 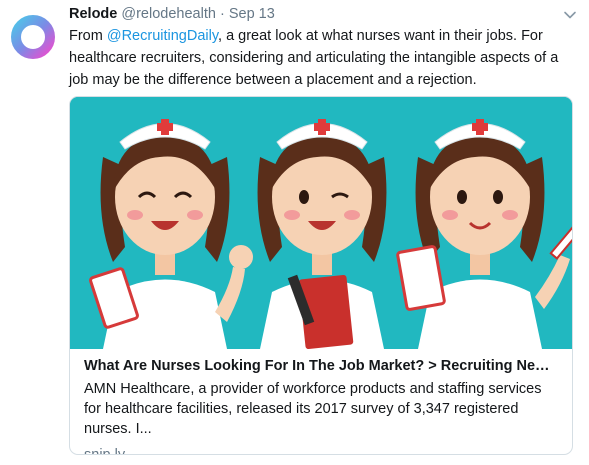 What do you see at coordinates (570, 15) in the screenshot?
I see `chevron-down-icon` at bounding box center [570, 15].